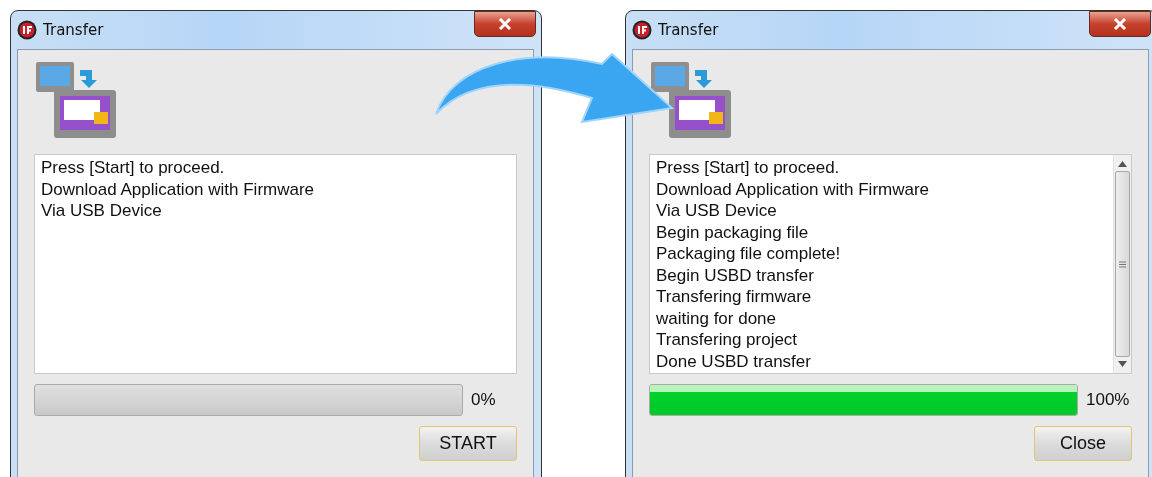  I want to click on log-line: Done USBD transfer, so click(734, 361).